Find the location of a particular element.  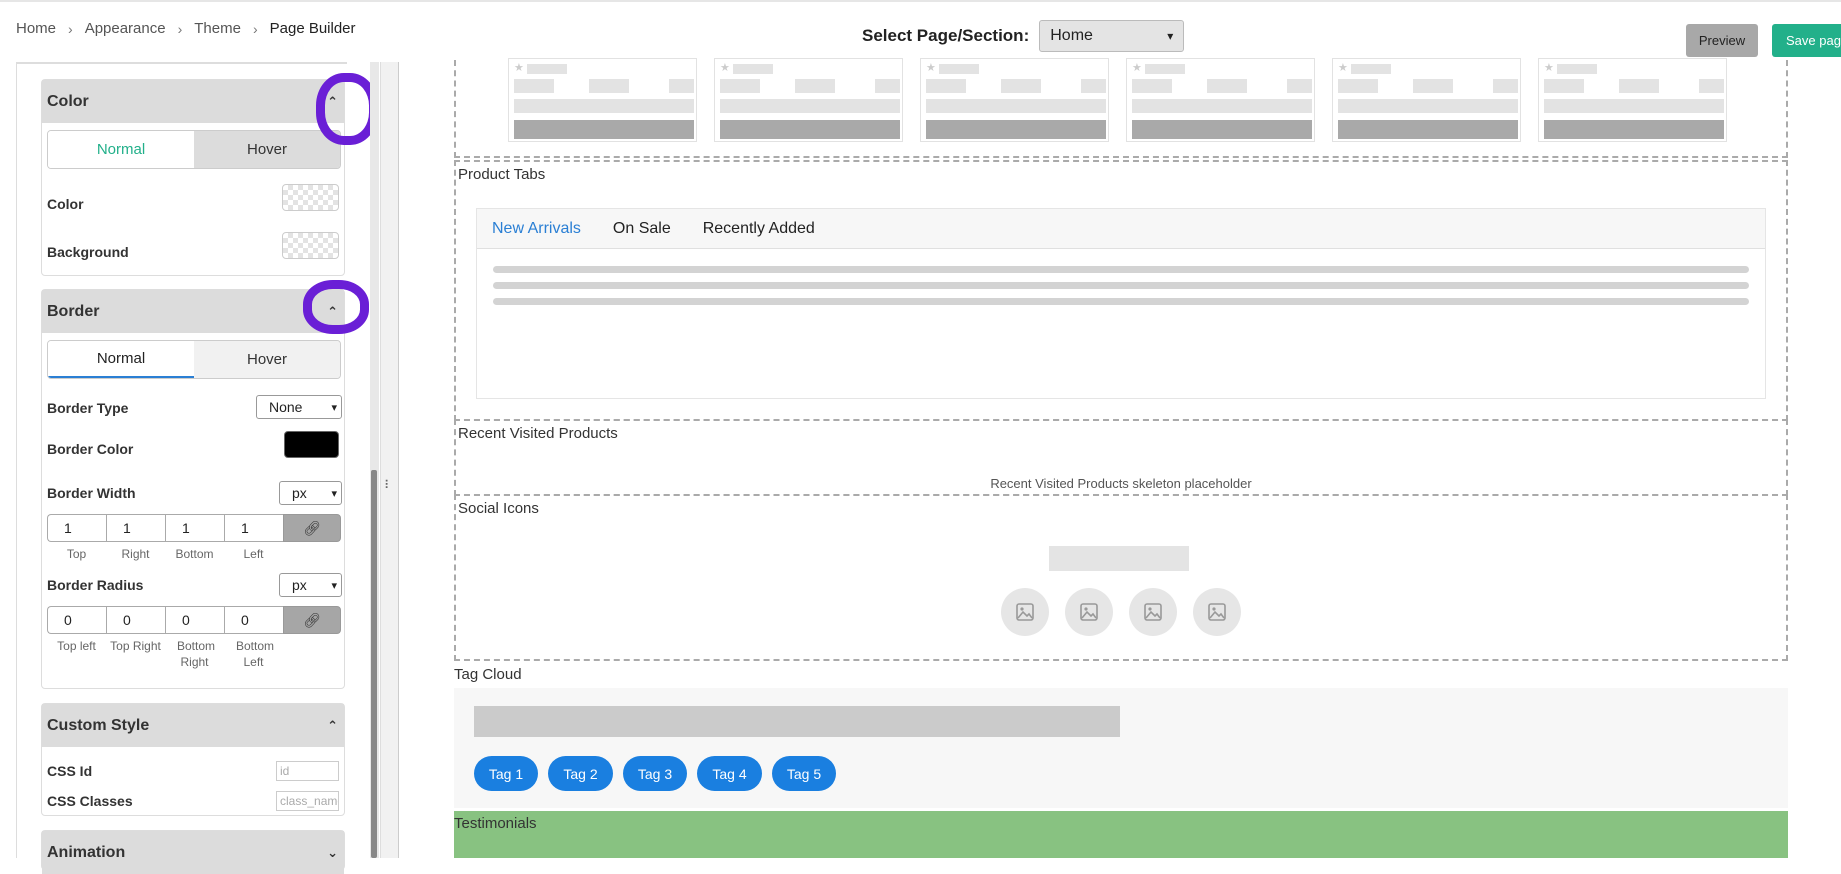

border-radius-label: Border Radius is located at coordinates (95, 585).